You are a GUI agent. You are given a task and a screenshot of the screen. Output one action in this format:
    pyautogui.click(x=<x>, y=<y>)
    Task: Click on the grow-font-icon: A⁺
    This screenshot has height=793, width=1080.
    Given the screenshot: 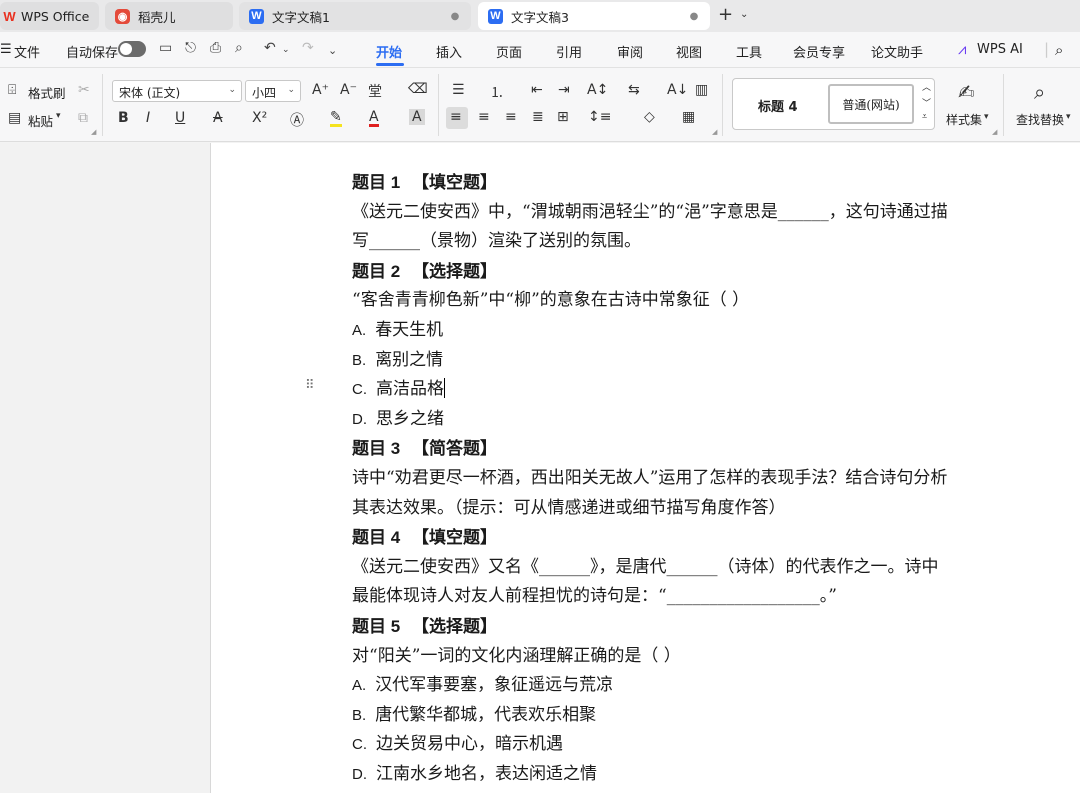 What is the action you would take?
    pyautogui.click(x=320, y=90)
    